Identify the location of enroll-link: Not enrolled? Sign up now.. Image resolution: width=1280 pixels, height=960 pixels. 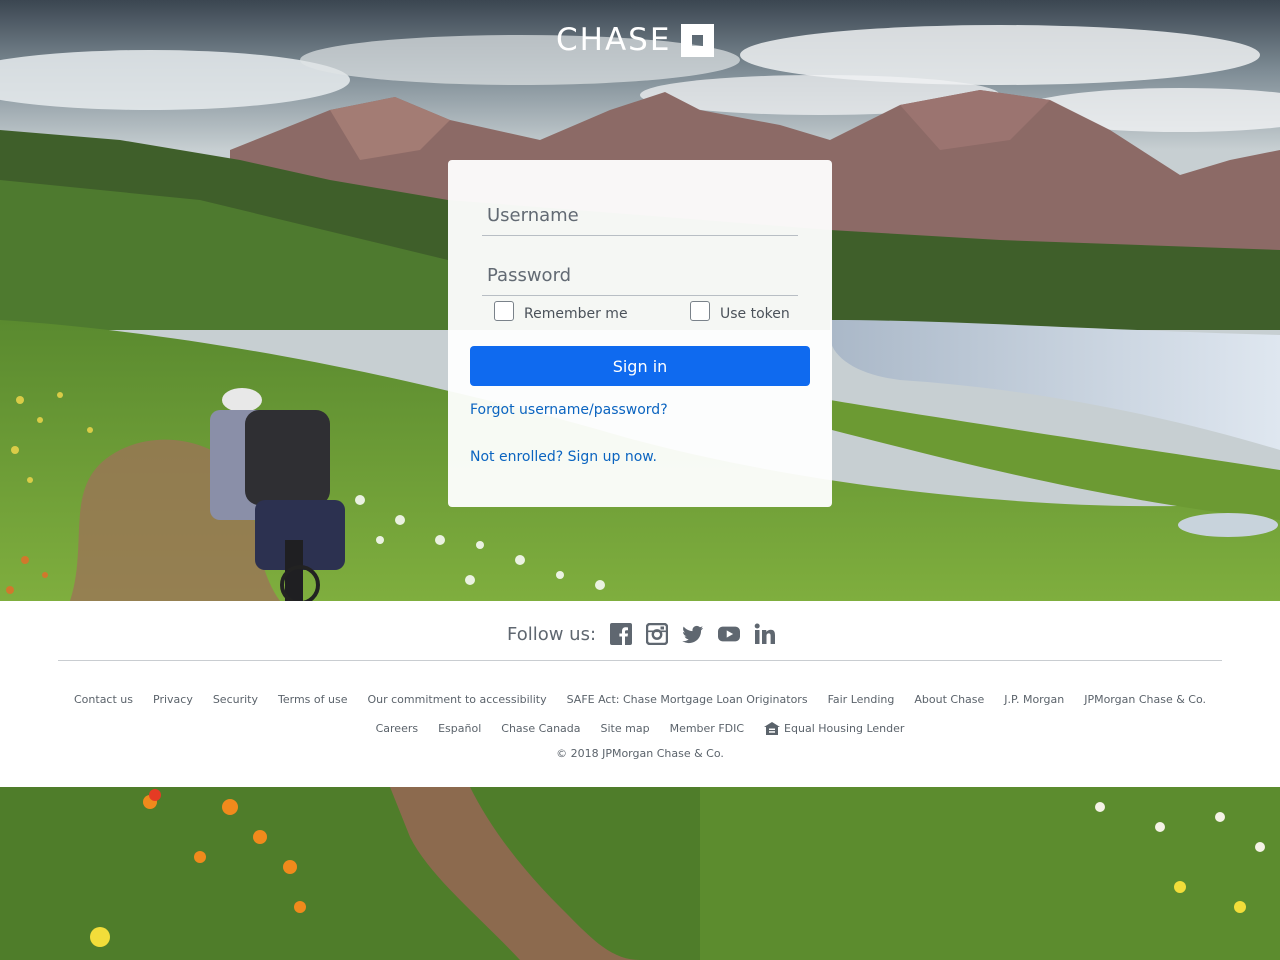
(563, 457).